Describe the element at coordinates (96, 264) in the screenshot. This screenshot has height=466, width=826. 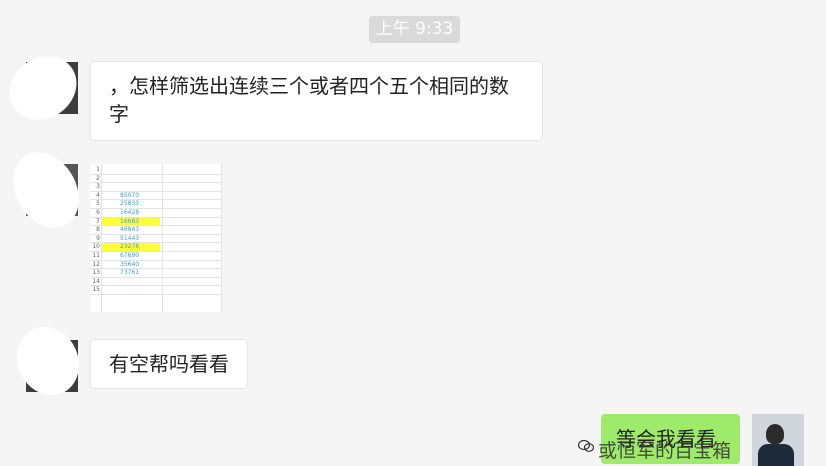
I see `row-number: 12` at that location.